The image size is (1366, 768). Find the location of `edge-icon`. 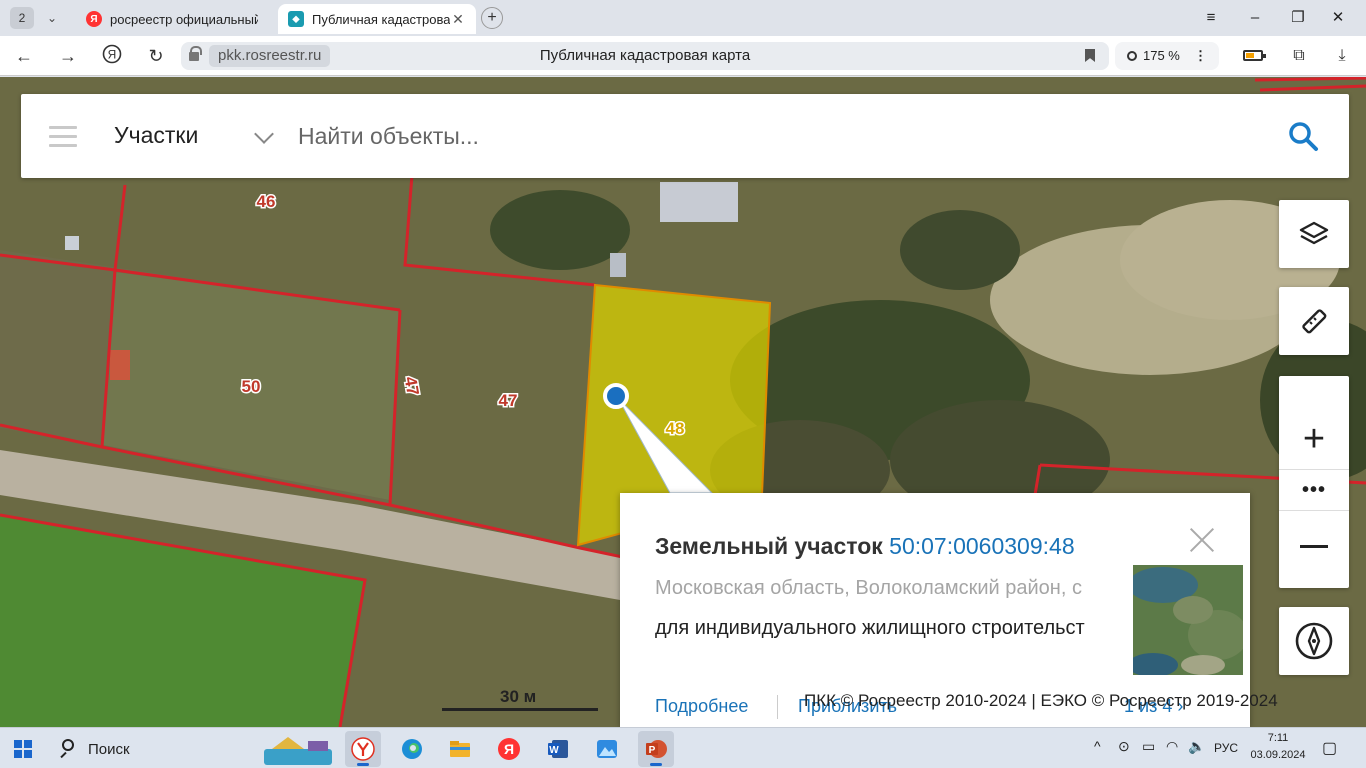

edge-icon is located at coordinates (412, 749).